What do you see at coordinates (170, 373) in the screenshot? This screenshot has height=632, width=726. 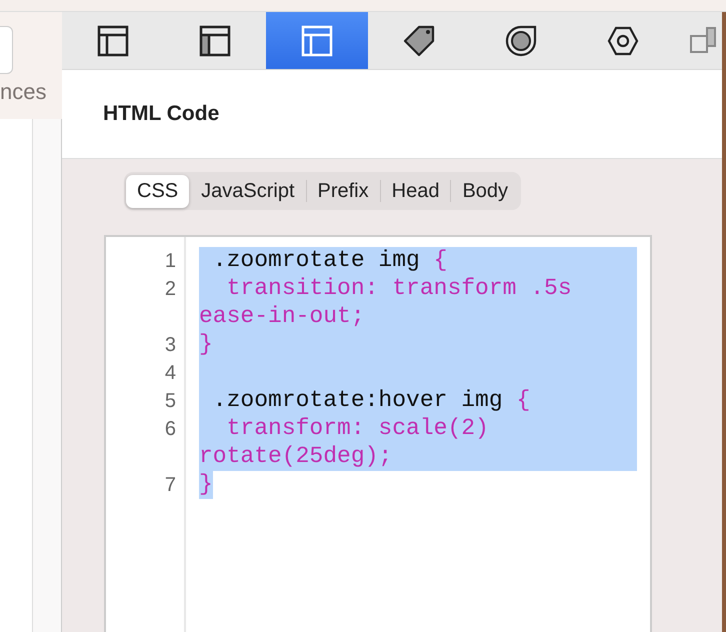 I see `line-number: 4` at bounding box center [170, 373].